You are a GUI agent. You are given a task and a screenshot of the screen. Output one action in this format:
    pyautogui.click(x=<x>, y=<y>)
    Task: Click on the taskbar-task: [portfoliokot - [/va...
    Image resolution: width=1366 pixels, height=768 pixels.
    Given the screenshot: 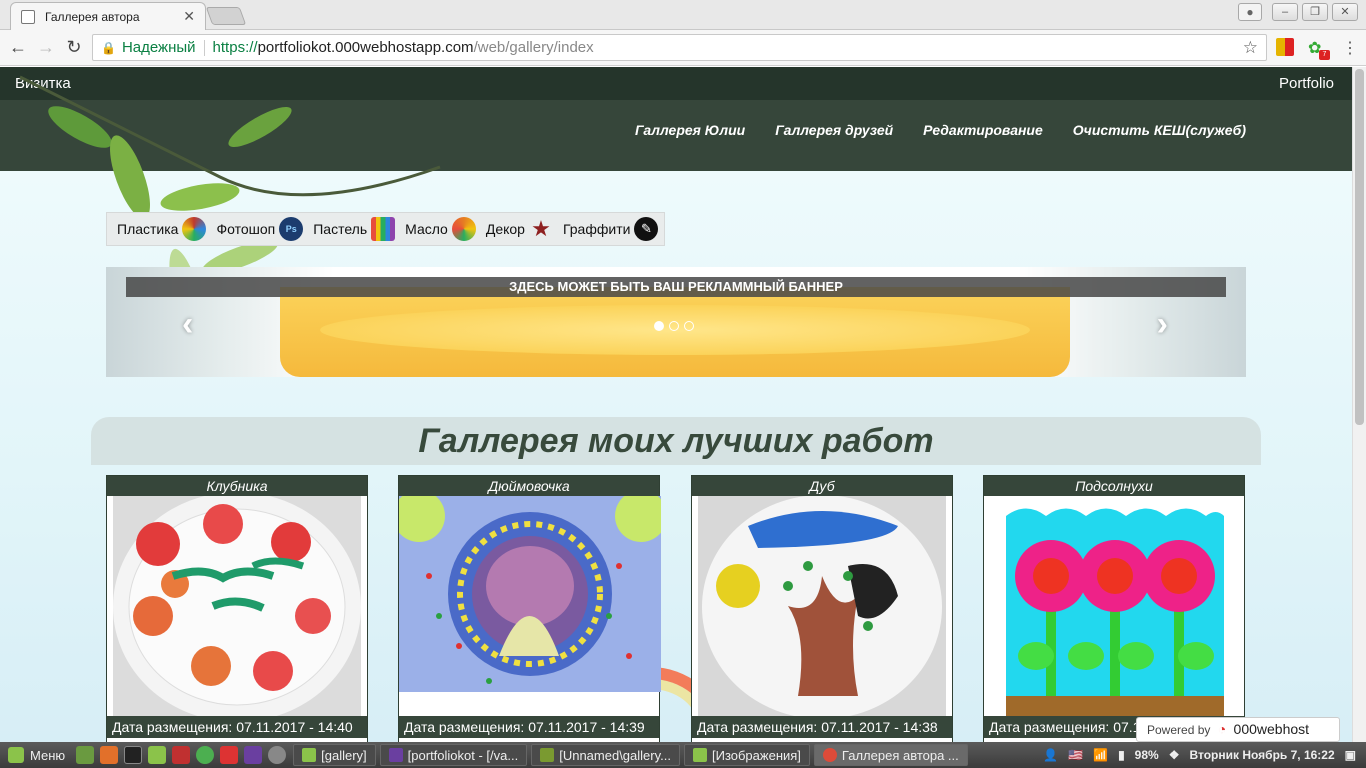 What is the action you would take?
    pyautogui.click(x=453, y=755)
    